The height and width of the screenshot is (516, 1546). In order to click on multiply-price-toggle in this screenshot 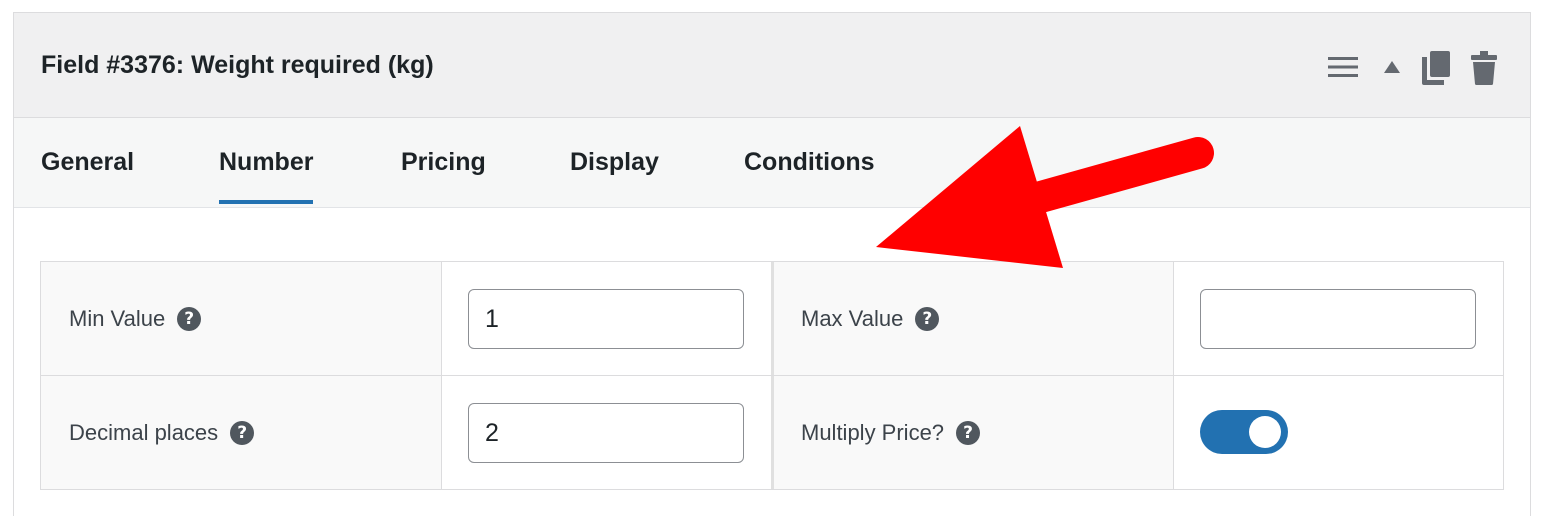, I will do `click(1244, 432)`.